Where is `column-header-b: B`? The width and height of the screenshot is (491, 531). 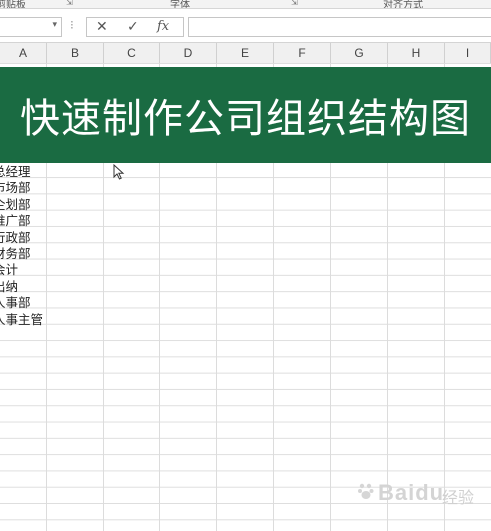 column-header-b: B is located at coordinates (75, 53).